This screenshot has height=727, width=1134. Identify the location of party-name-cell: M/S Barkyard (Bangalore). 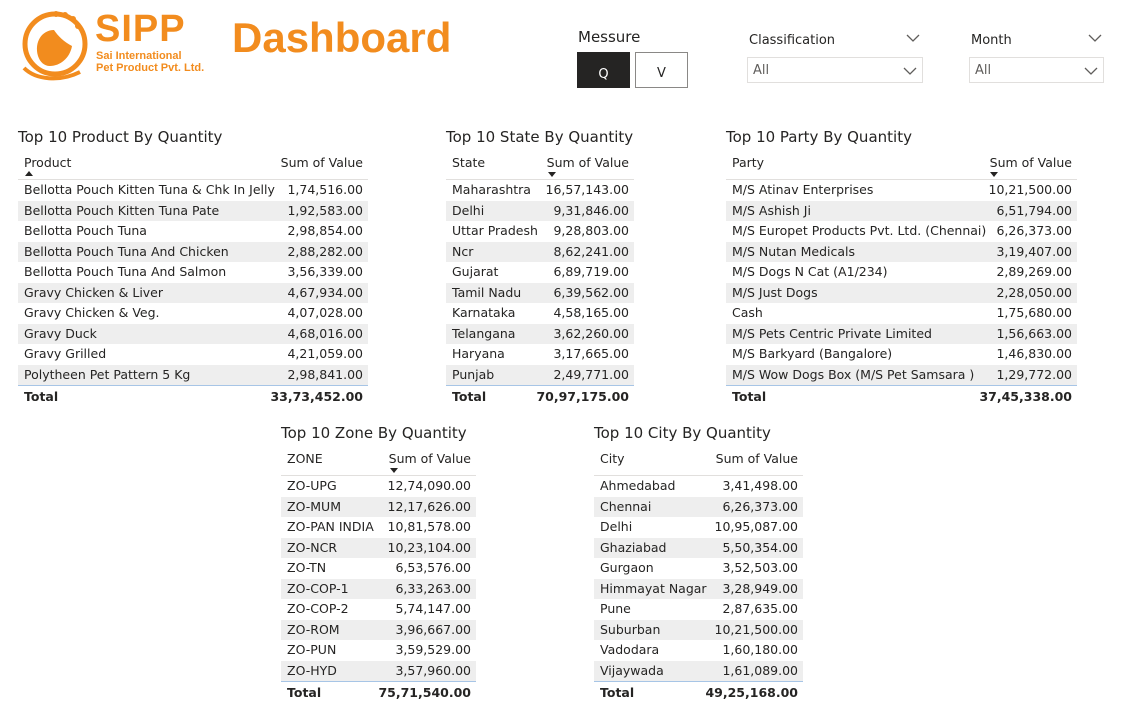
(812, 353).